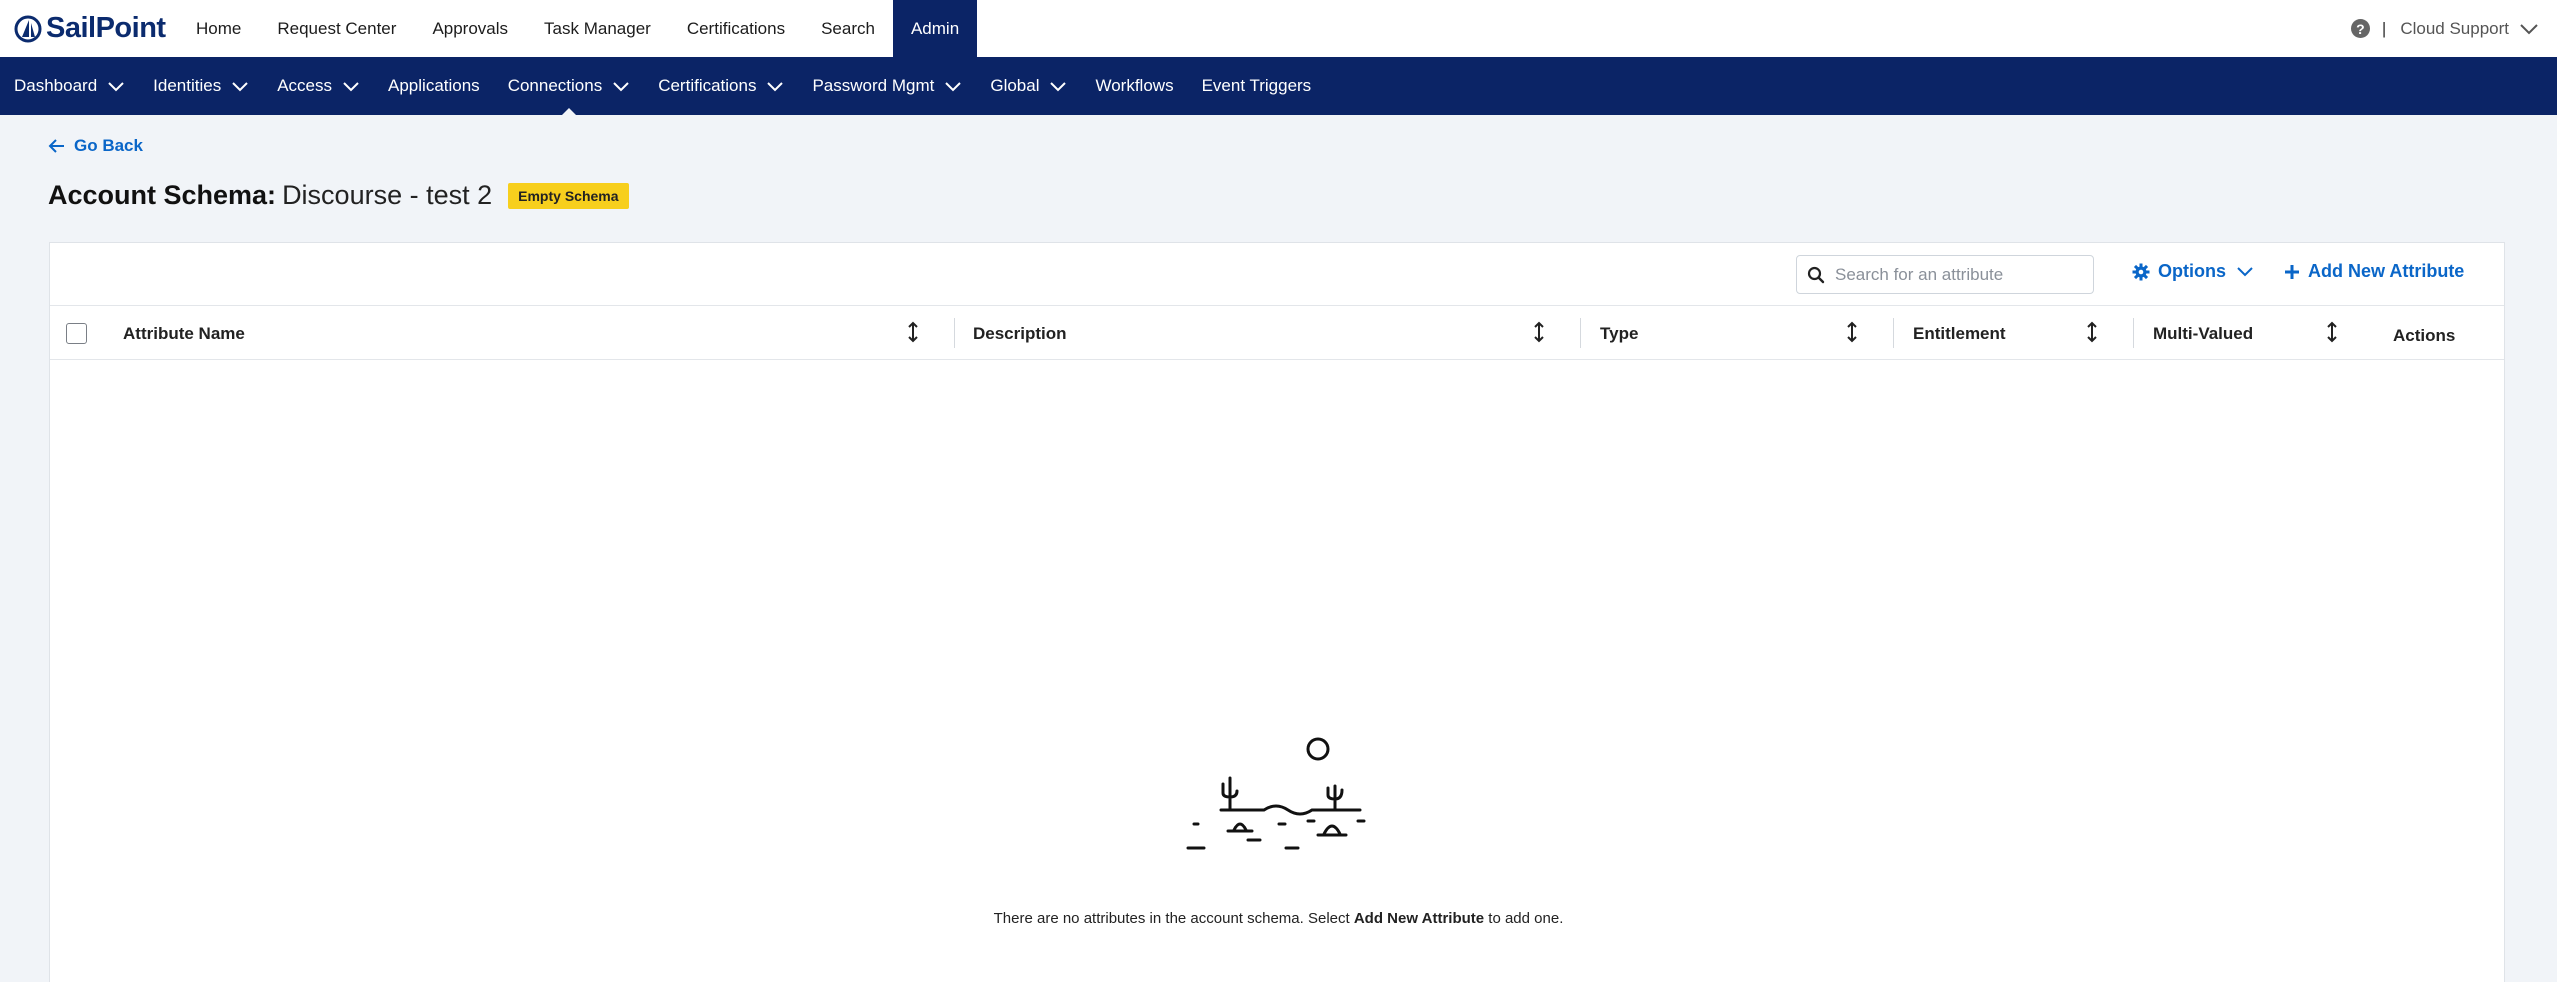 Image resolution: width=2557 pixels, height=982 pixels. I want to click on sub-nav-label: Workflows, so click(1134, 85).